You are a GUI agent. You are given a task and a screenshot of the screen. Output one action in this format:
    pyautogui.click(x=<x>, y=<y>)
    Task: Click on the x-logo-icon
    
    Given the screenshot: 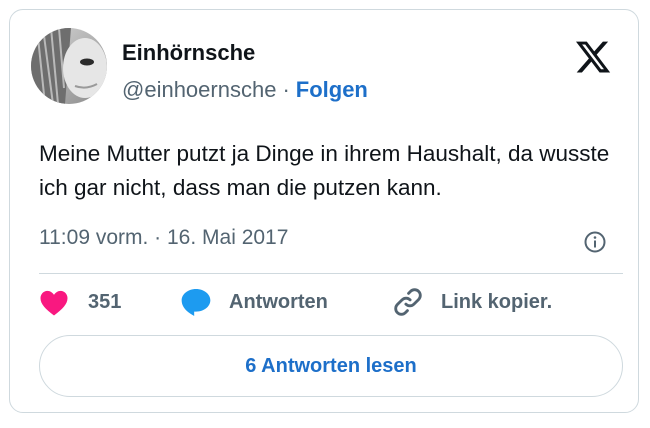 What is the action you would take?
    pyautogui.click(x=593, y=57)
    